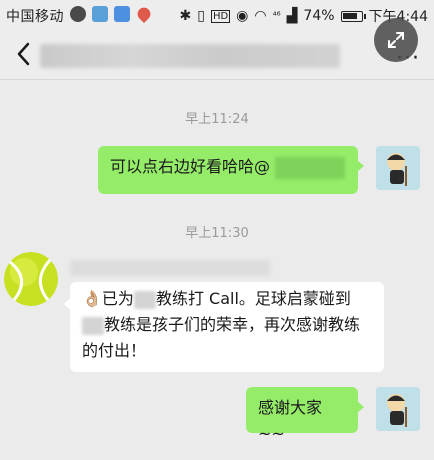 This screenshot has height=460, width=434. I want to click on timestamp: 早上11:30, so click(217, 233).